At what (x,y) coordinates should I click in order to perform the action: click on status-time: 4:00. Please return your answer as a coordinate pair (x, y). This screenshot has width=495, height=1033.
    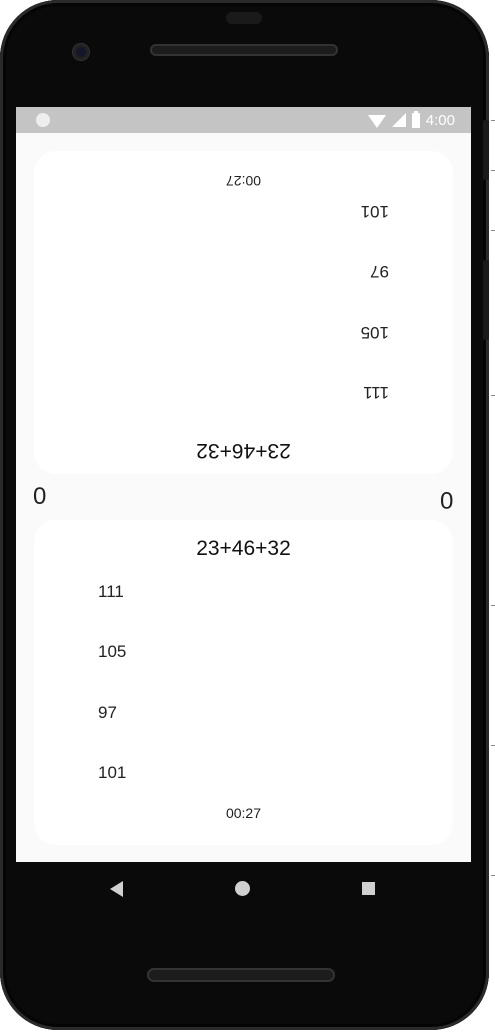
    Looking at the image, I should click on (440, 120).